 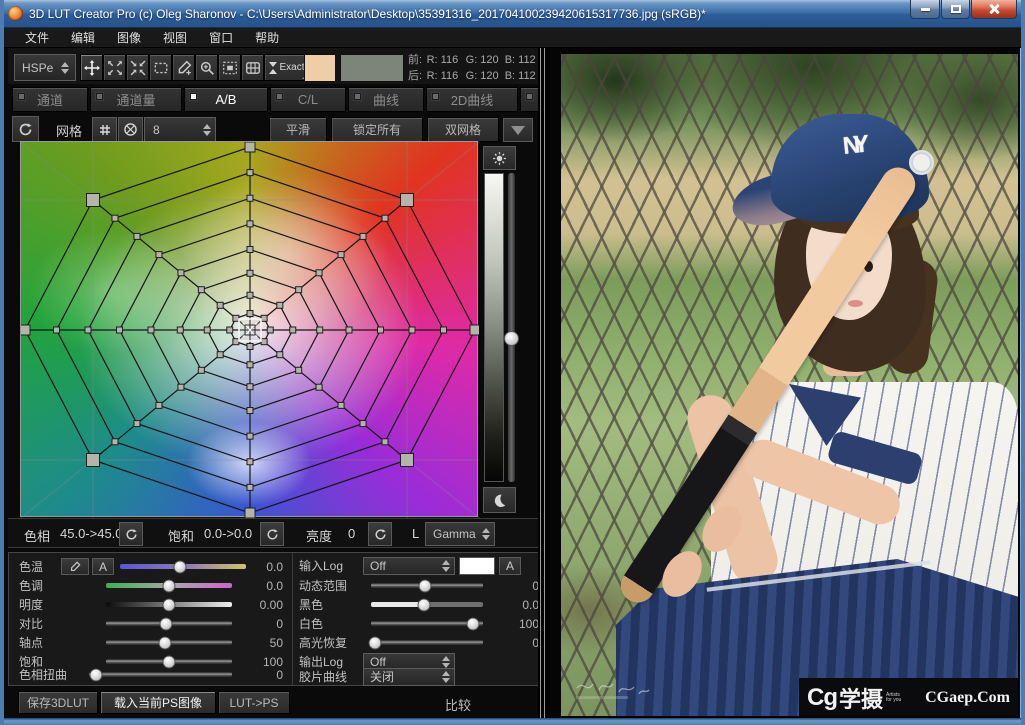 What do you see at coordinates (158, 702) in the screenshot?
I see `load-ps-image-button: 载入当前PS图像` at bounding box center [158, 702].